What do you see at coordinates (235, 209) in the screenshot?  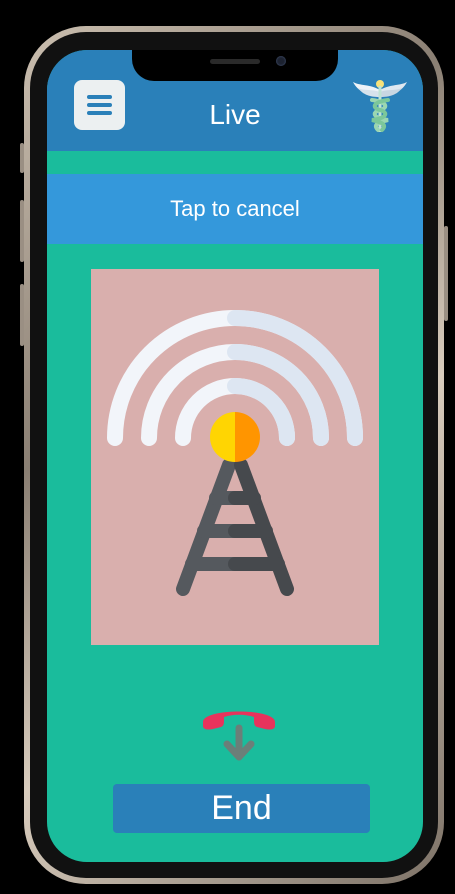 I see `tap-to-cancel-bar: Tap to cancel` at bounding box center [235, 209].